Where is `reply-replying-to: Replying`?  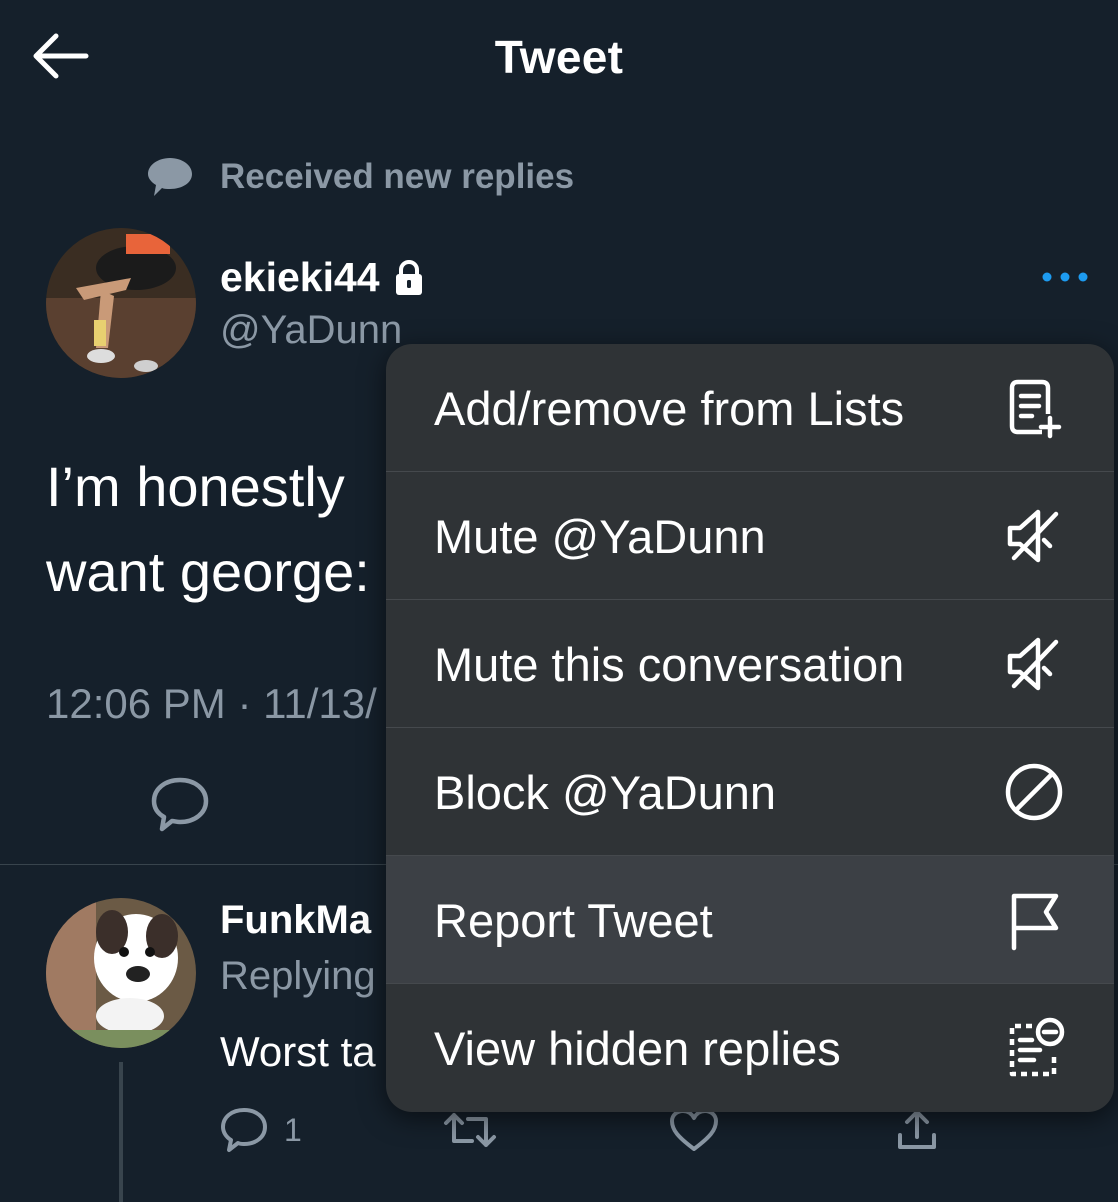 reply-replying-to: Replying is located at coordinates (298, 976).